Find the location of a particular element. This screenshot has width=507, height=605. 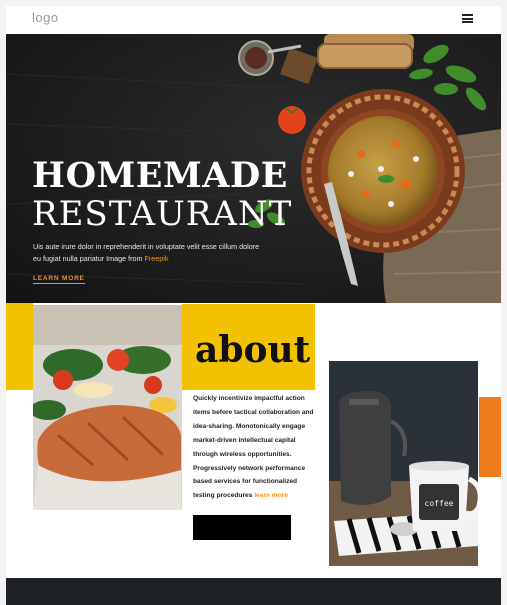

about-learn-more-link: learn more is located at coordinates (271, 495).